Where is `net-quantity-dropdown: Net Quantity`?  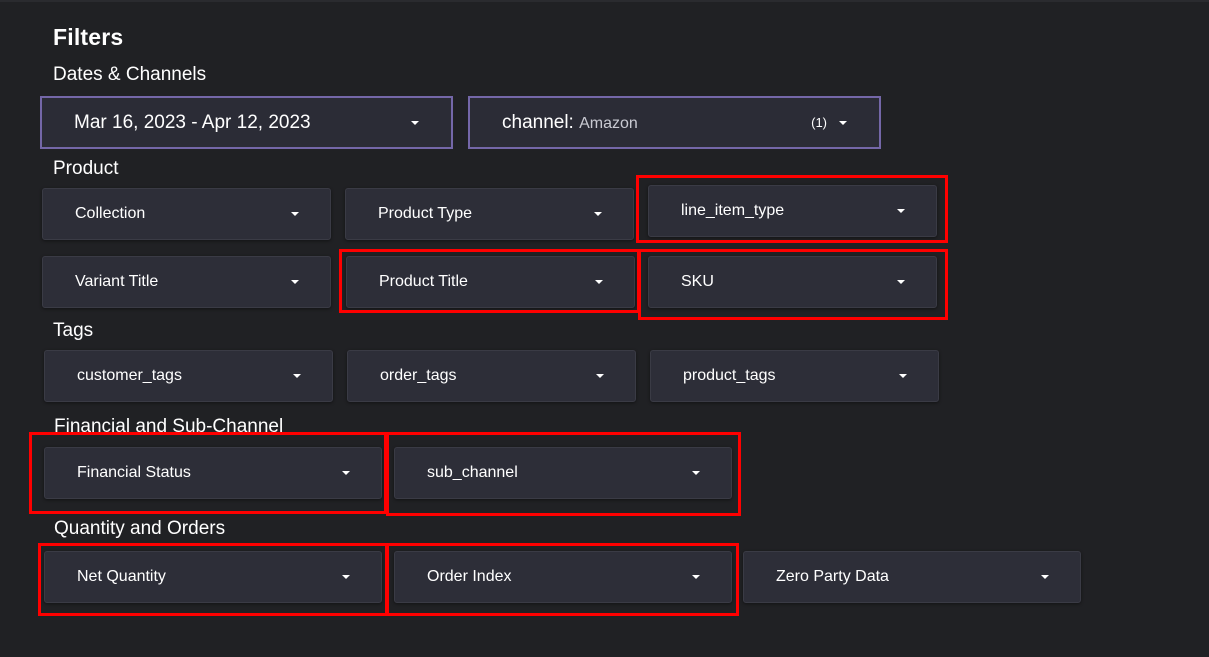
net-quantity-dropdown: Net Quantity is located at coordinates (213, 577).